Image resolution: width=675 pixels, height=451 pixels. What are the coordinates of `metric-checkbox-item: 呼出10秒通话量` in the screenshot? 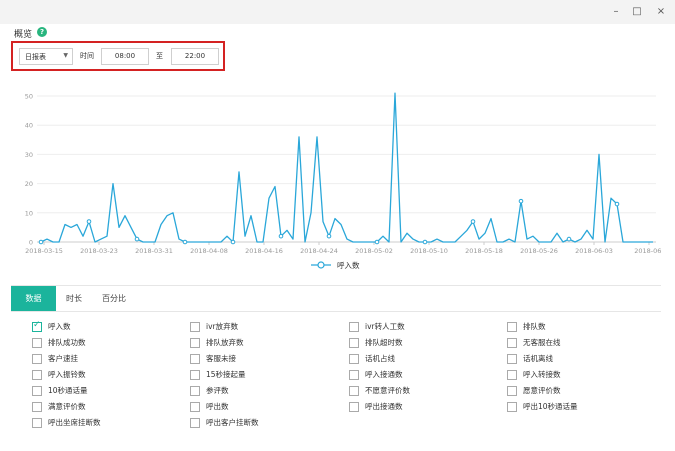 It's located at (582, 407).